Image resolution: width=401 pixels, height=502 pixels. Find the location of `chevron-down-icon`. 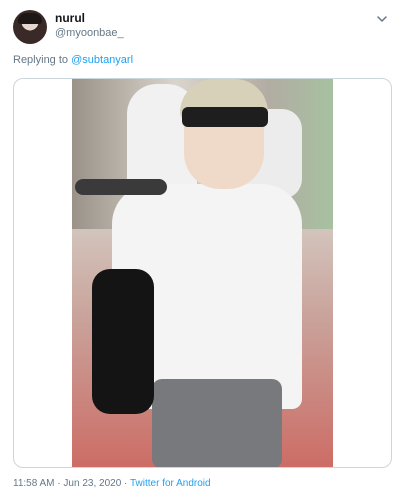

chevron-down-icon is located at coordinates (382, 19).